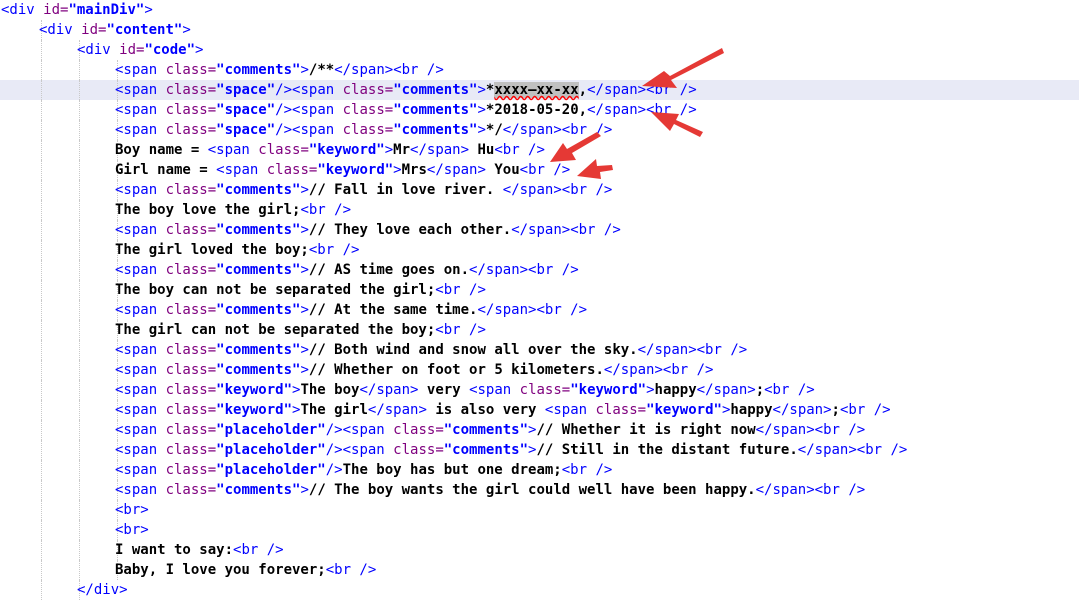 Image resolution: width=1079 pixels, height=600 pixels. I want to click on code-text: The boy love the girl;<br />, so click(233, 210).